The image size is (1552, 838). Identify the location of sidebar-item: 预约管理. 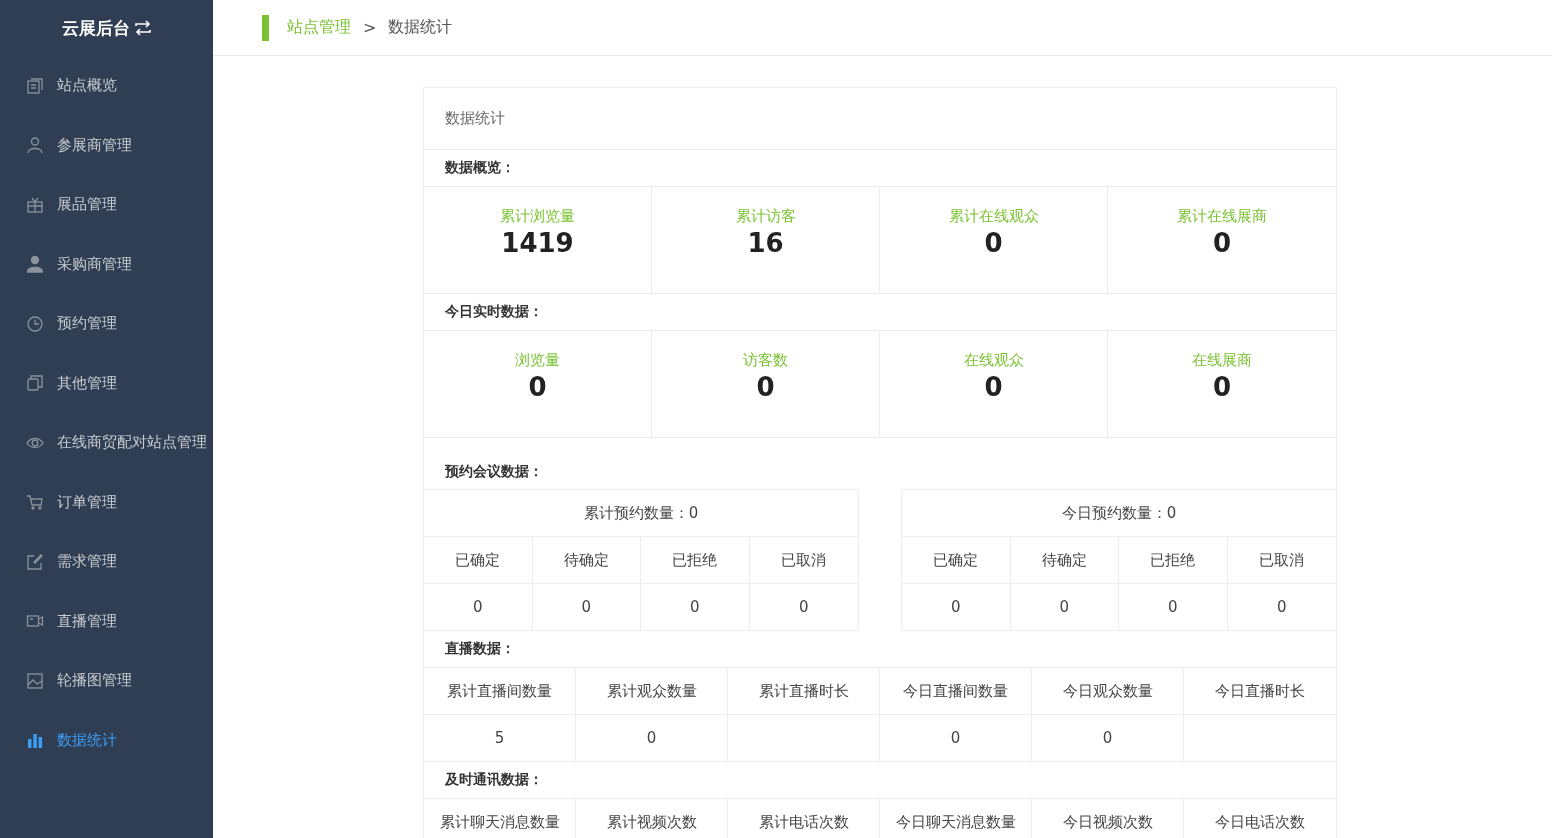
(106, 324).